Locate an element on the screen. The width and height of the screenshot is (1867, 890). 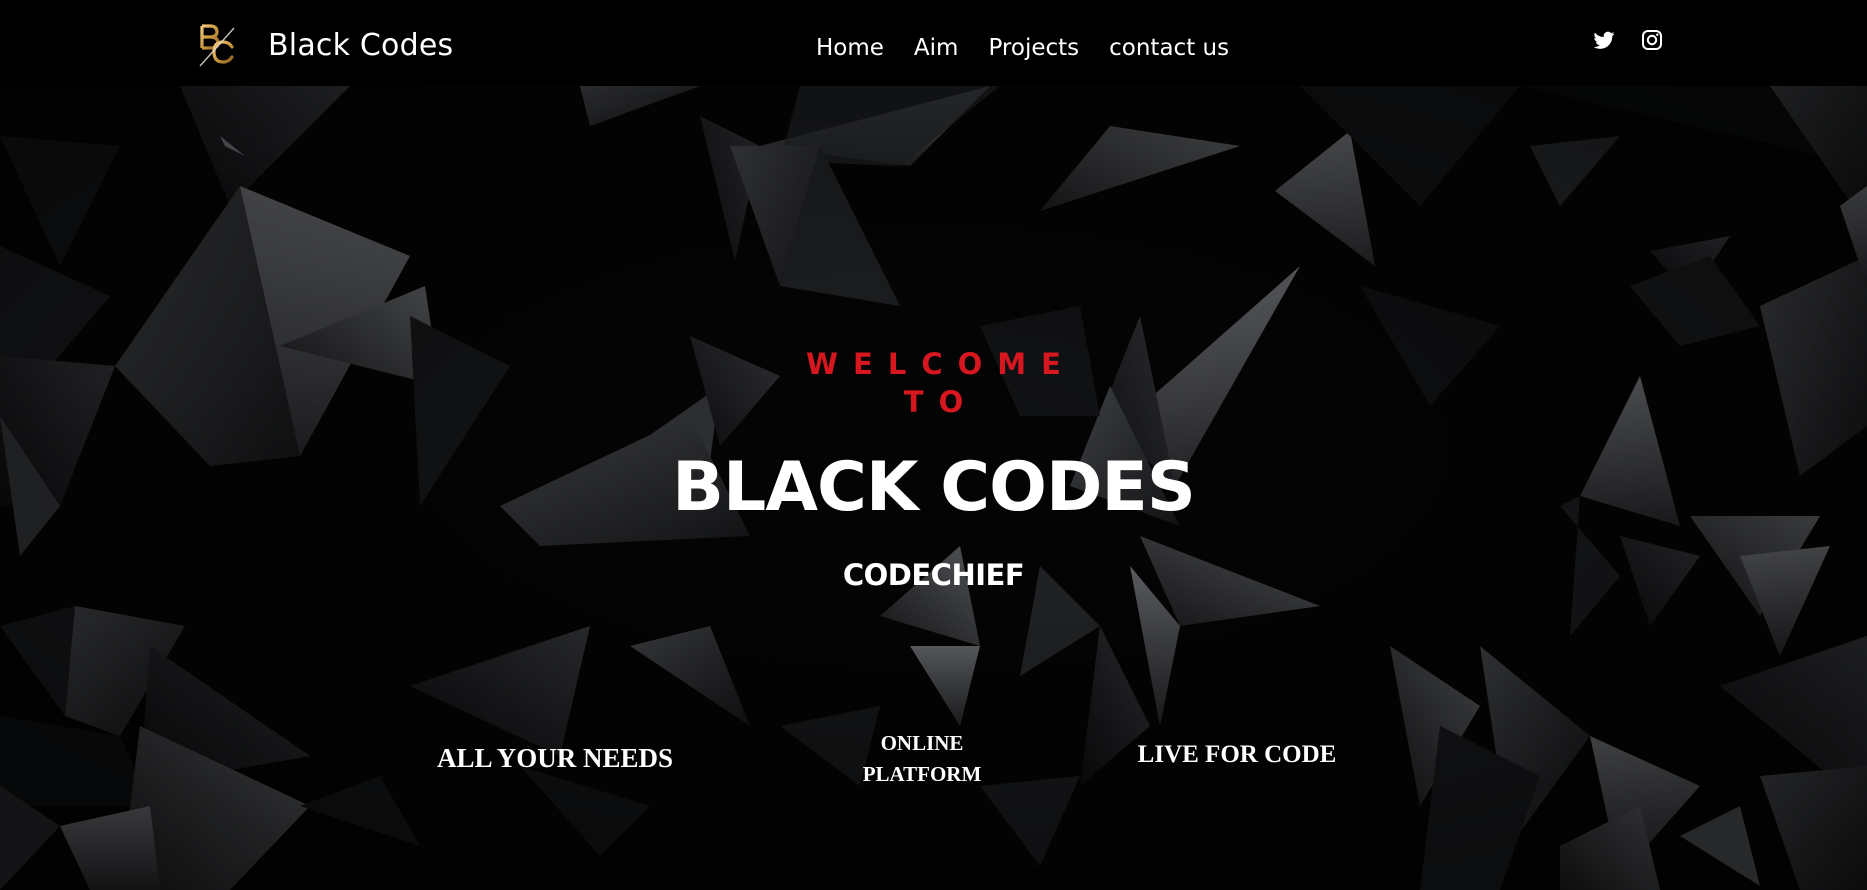
welcome-line-1: WELCOME is located at coordinates (941, 364).